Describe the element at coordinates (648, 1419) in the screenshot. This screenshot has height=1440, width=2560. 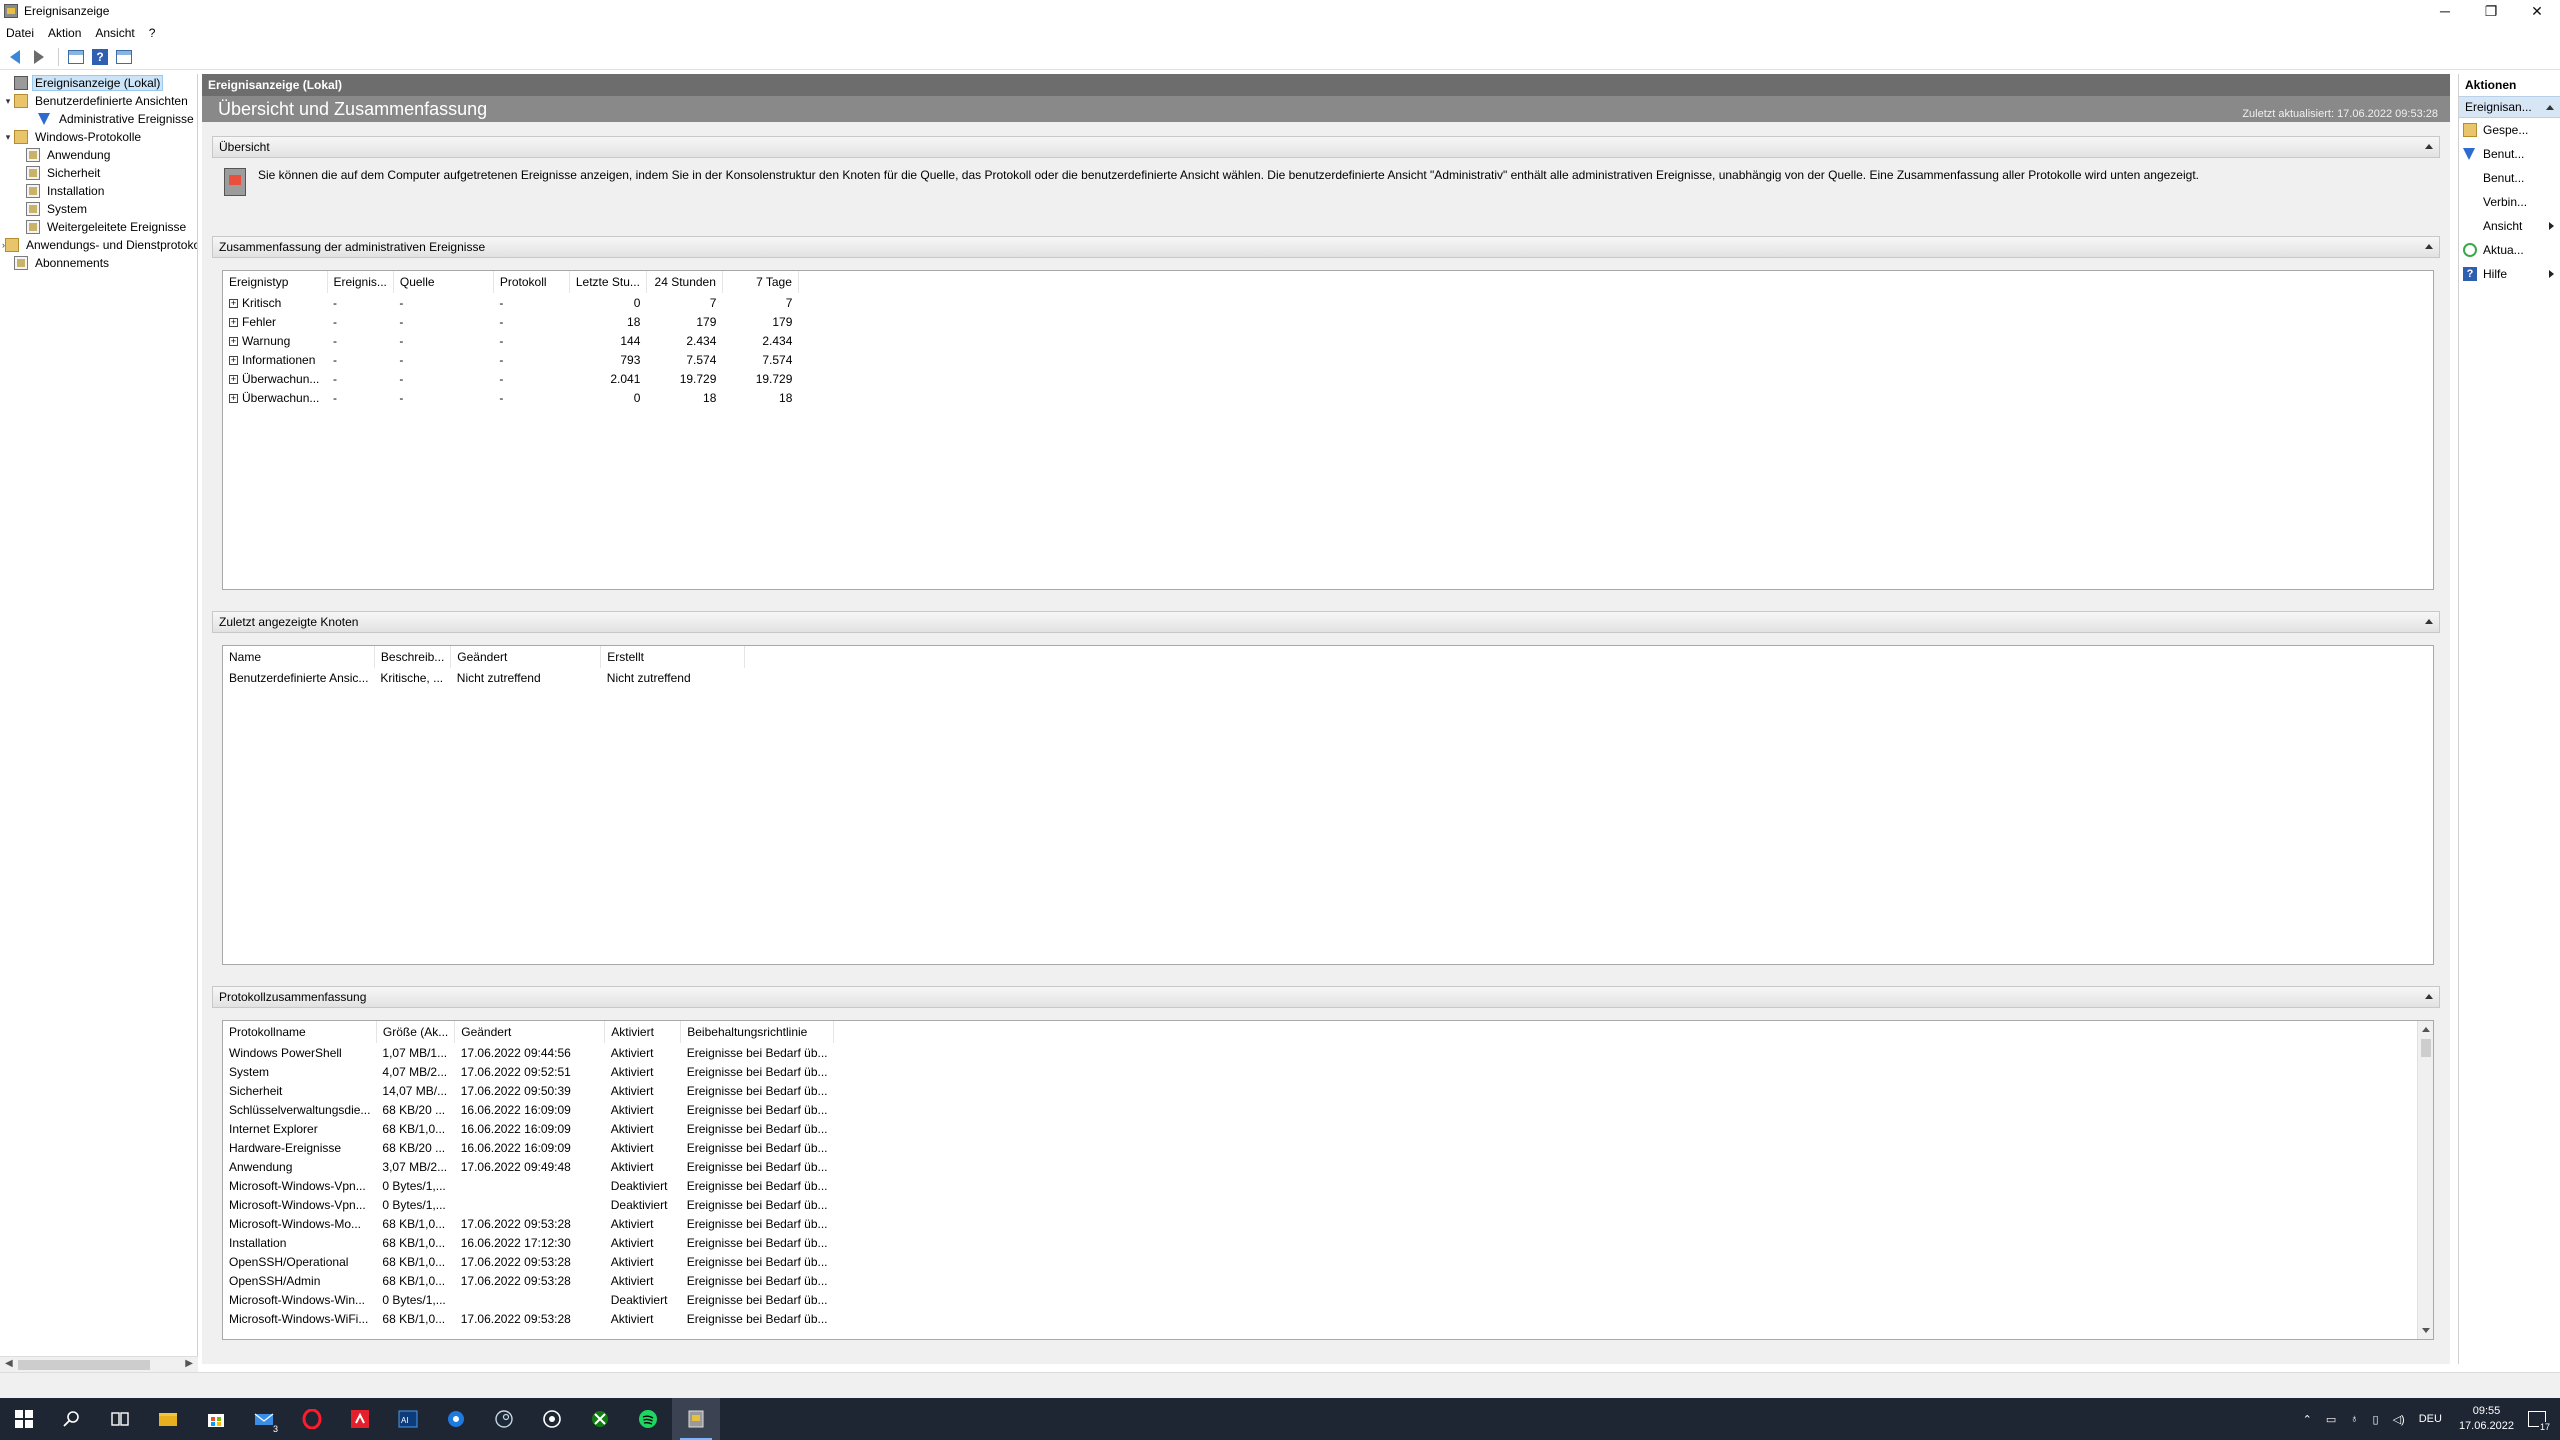
I see `spotify-button` at that location.